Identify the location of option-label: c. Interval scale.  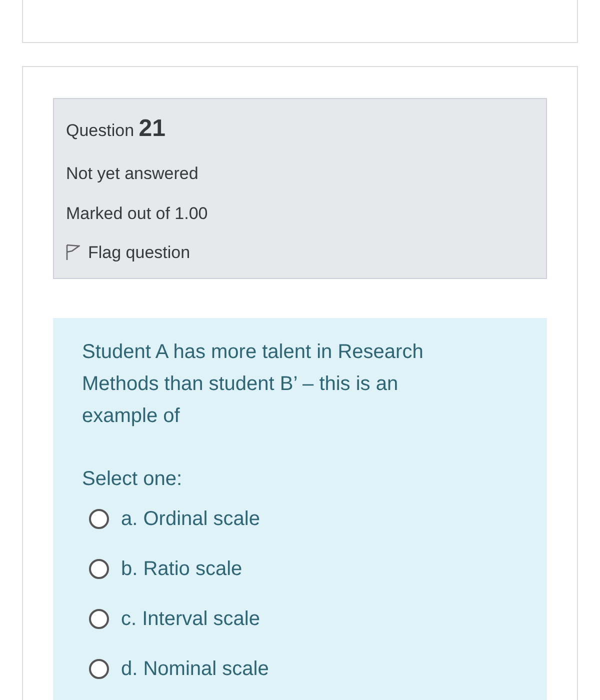
(190, 619).